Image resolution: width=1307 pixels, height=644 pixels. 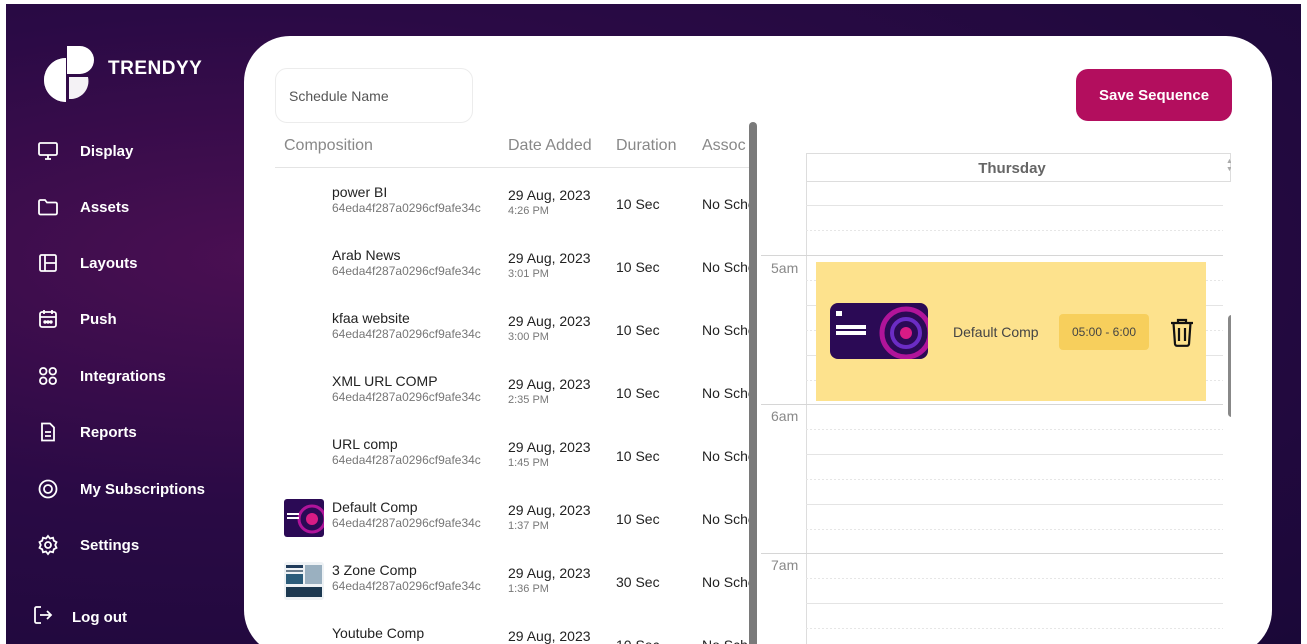 I want to click on brand: TRENDYY, so click(x=120, y=73).